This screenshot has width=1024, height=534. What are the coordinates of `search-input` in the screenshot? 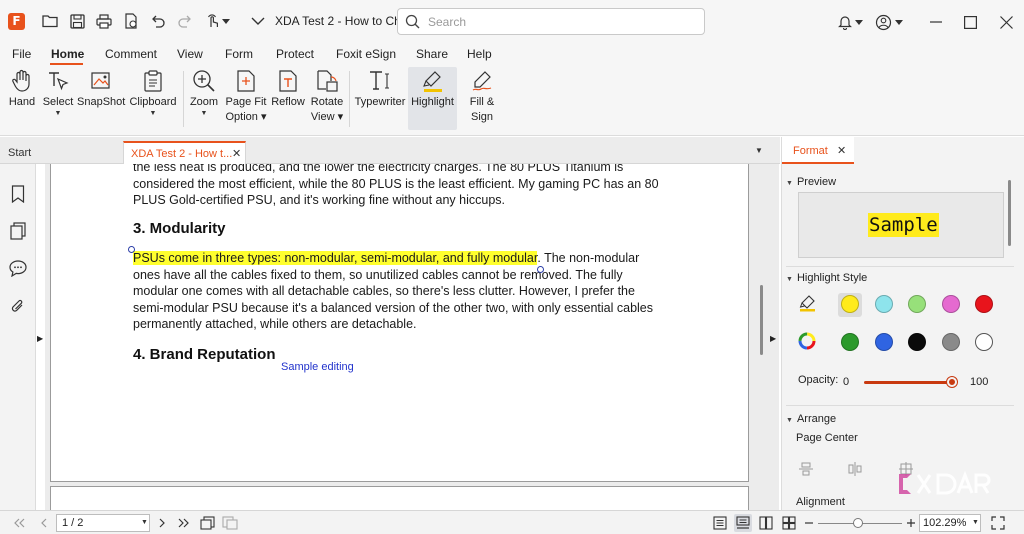 It's located at (558, 22).